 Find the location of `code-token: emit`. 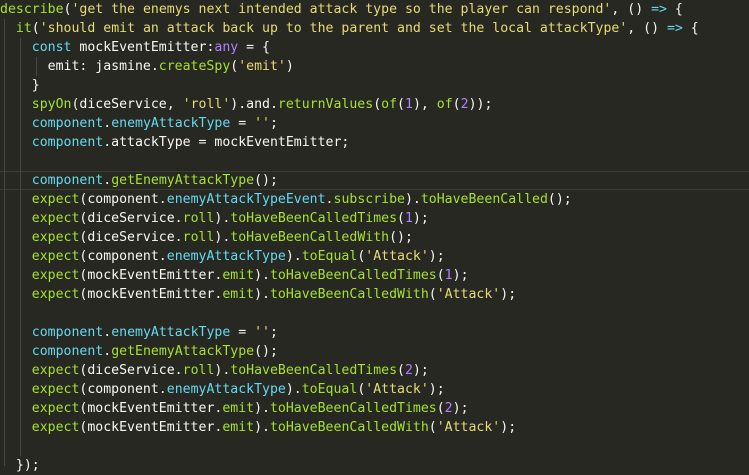

code-token: emit is located at coordinates (238, 427).